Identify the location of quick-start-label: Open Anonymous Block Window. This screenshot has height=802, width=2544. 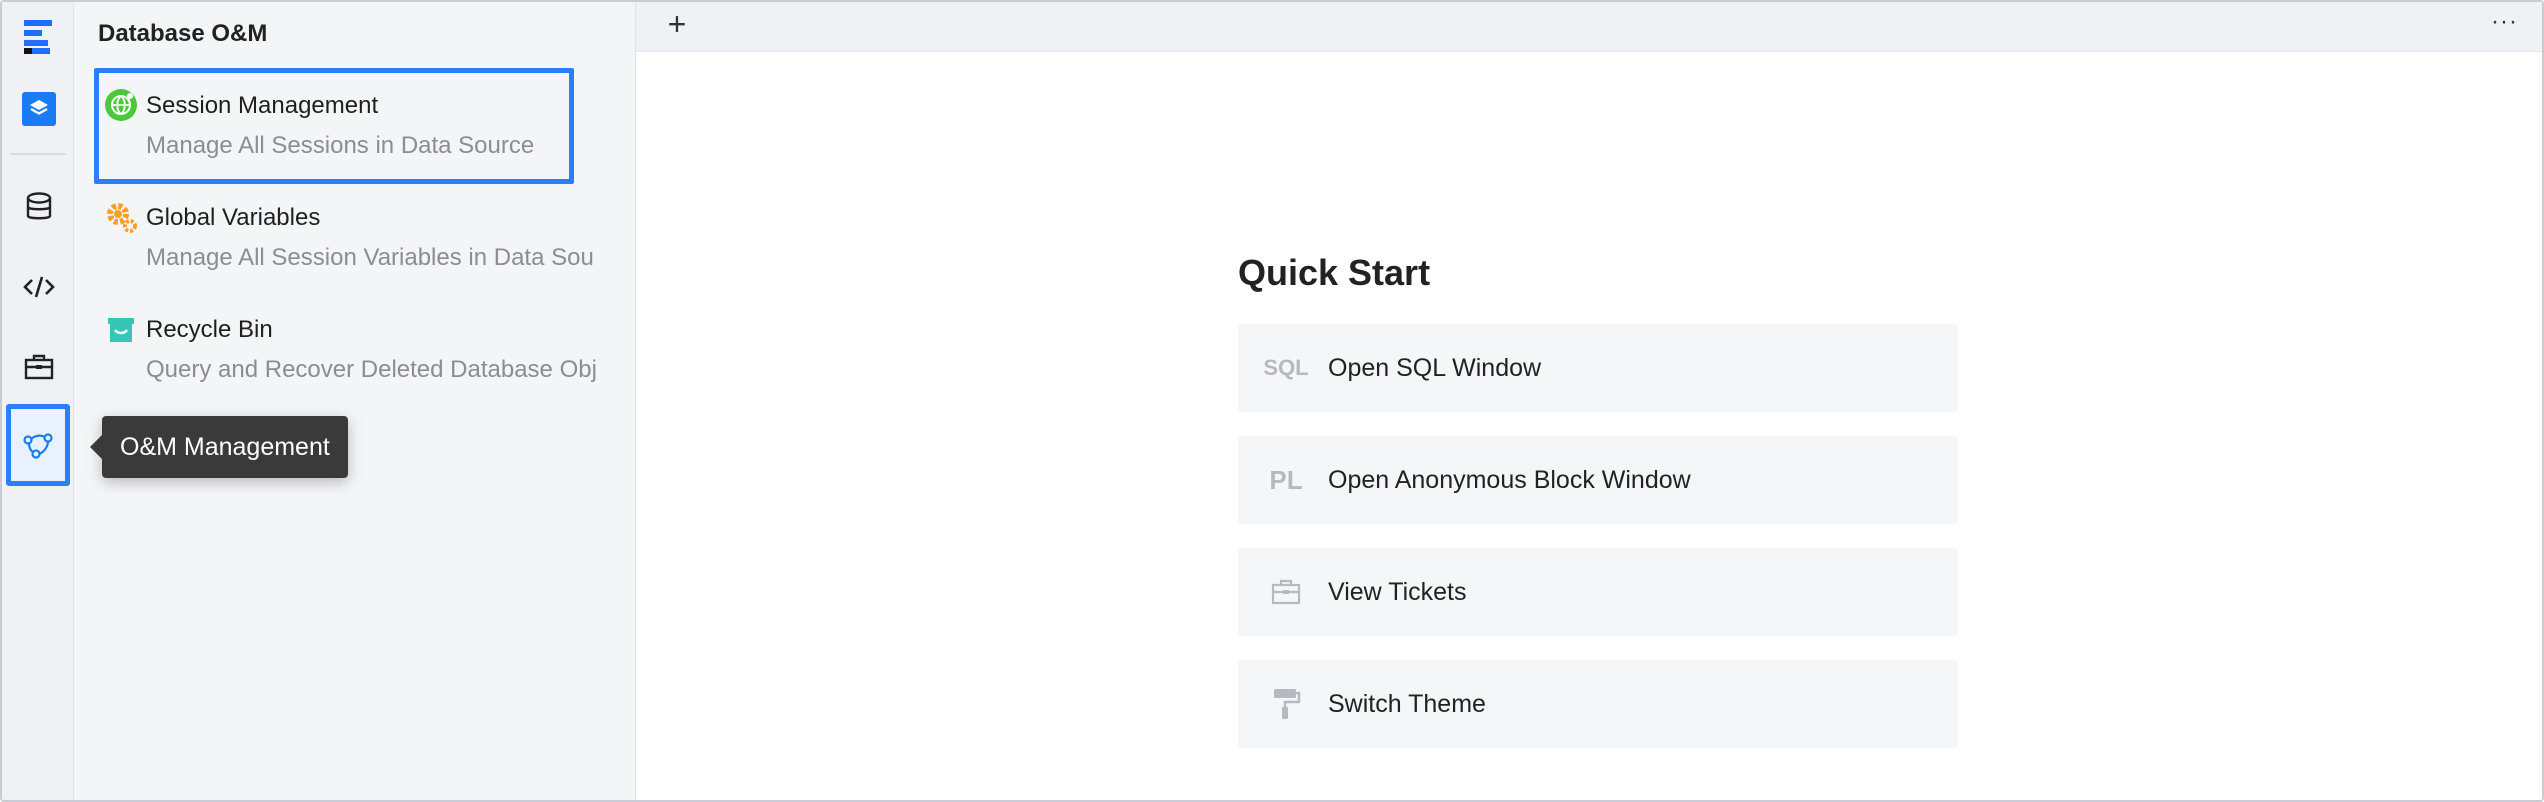
(1509, 480).